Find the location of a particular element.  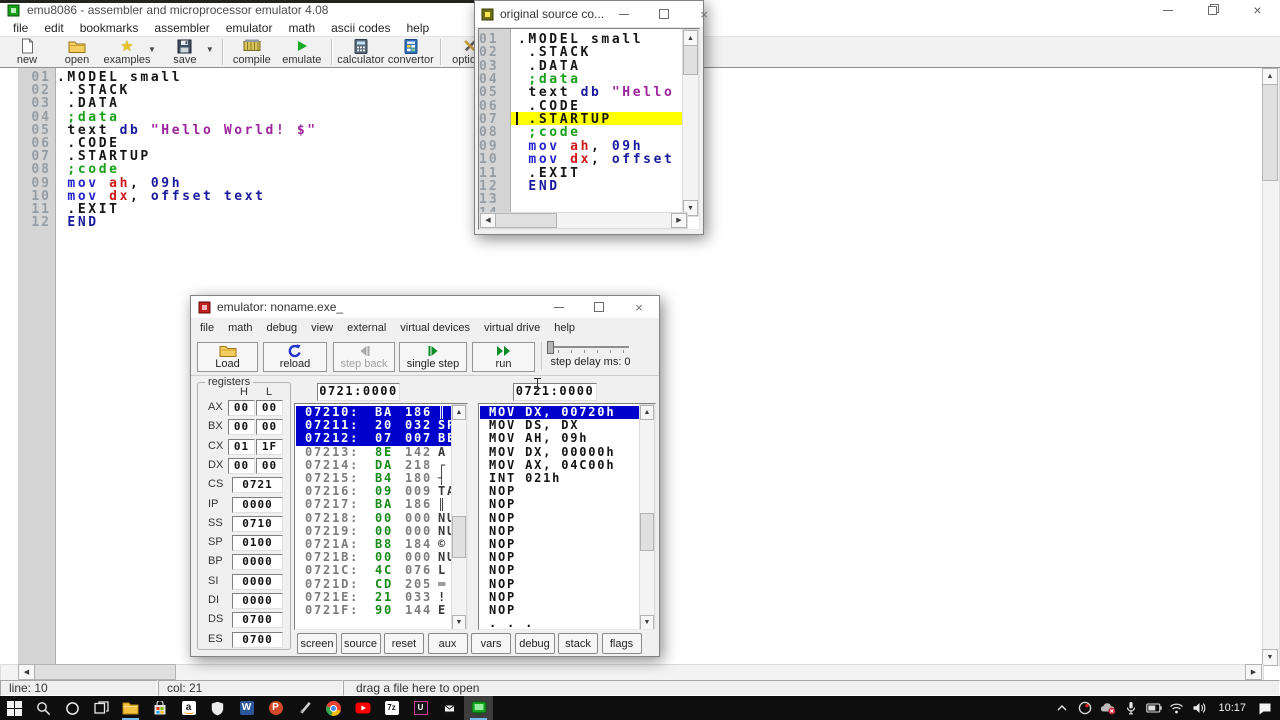

register-DX-high-field: 00 is located at coordinates (241, 465).